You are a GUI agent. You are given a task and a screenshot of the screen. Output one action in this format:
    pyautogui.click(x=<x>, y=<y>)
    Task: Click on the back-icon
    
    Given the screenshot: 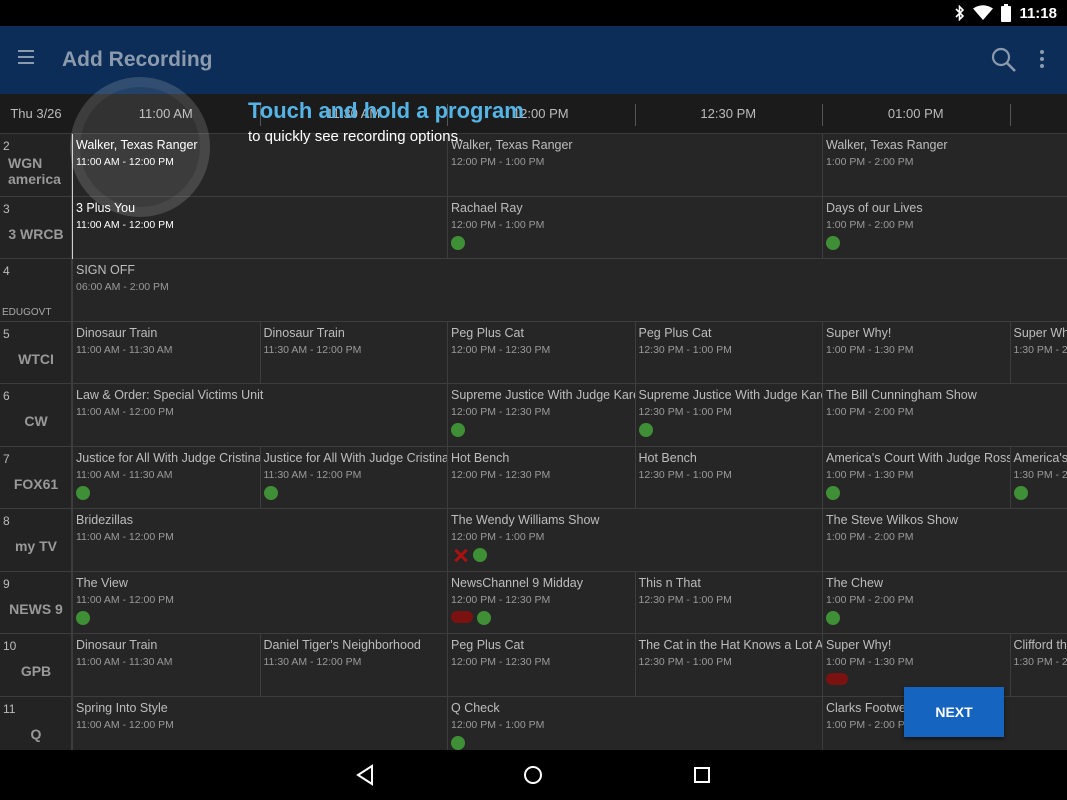 What is the action you would take?
    pyautogui.click(x=366, y=775)
    